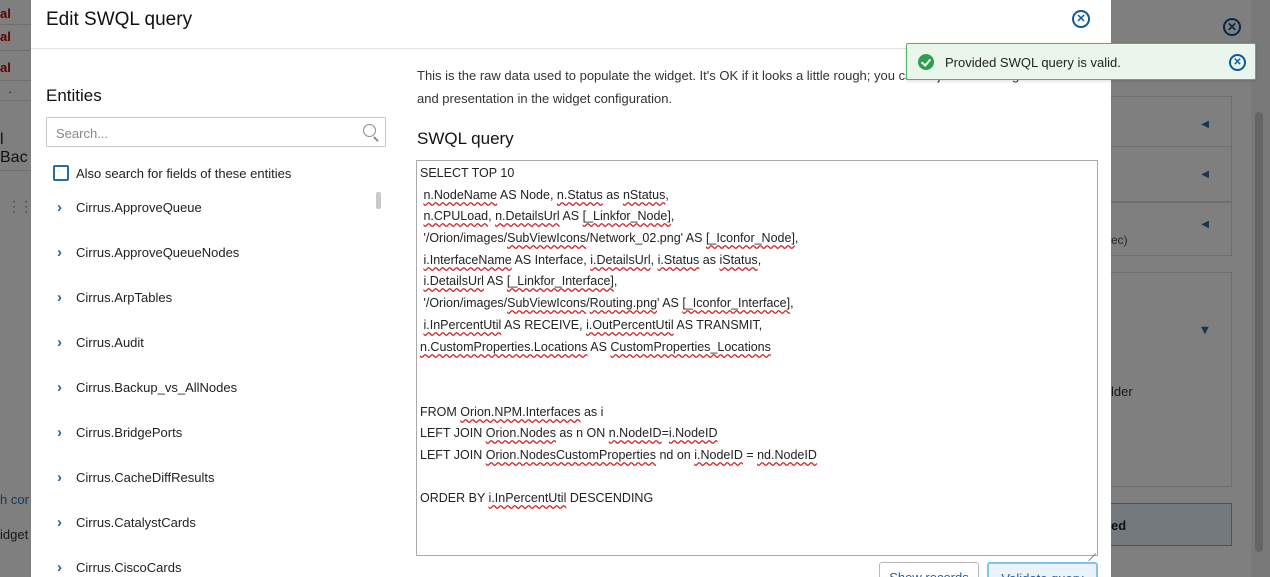 The image size is (1270, 577). Describe the element at coordinates (1237, 62) in the screenshot. I see `close-circle-icon: ✕` at that location.